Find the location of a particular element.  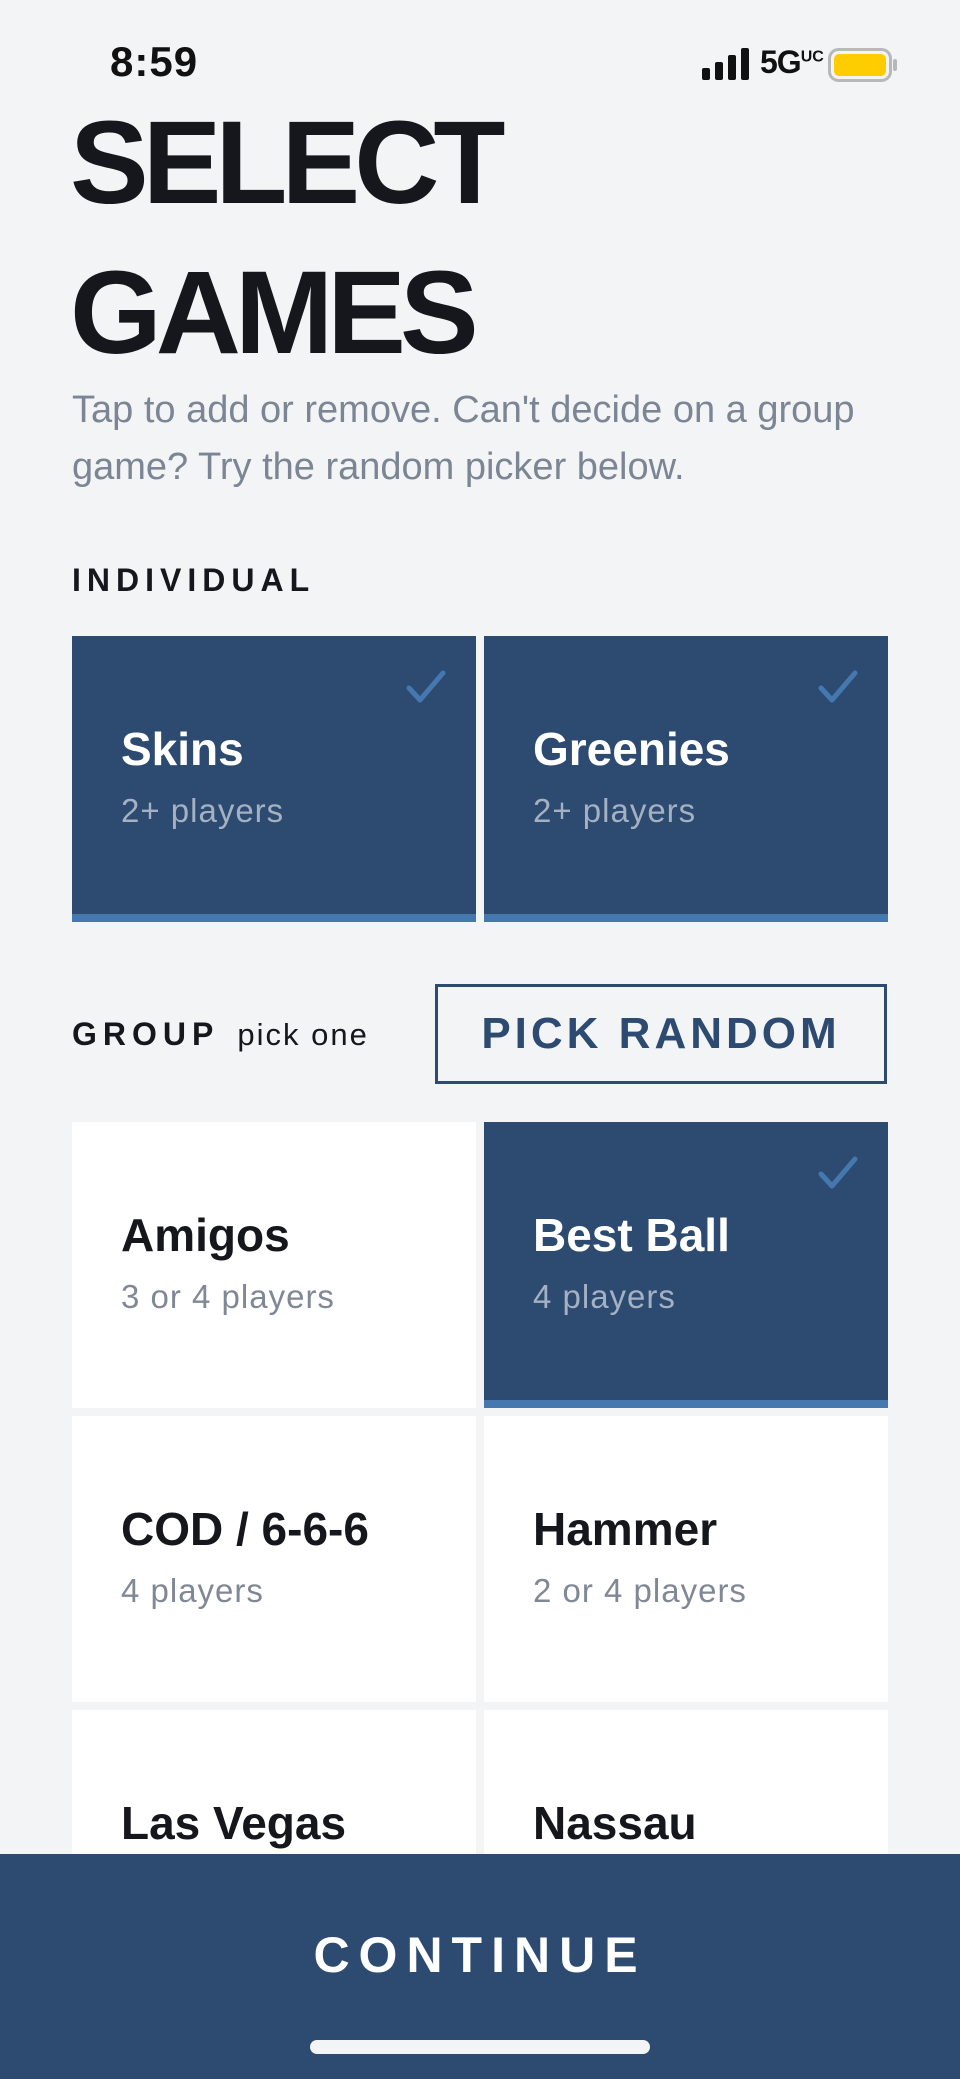

game-card-name: Las Vegas is located at coordinates (234, 1823).